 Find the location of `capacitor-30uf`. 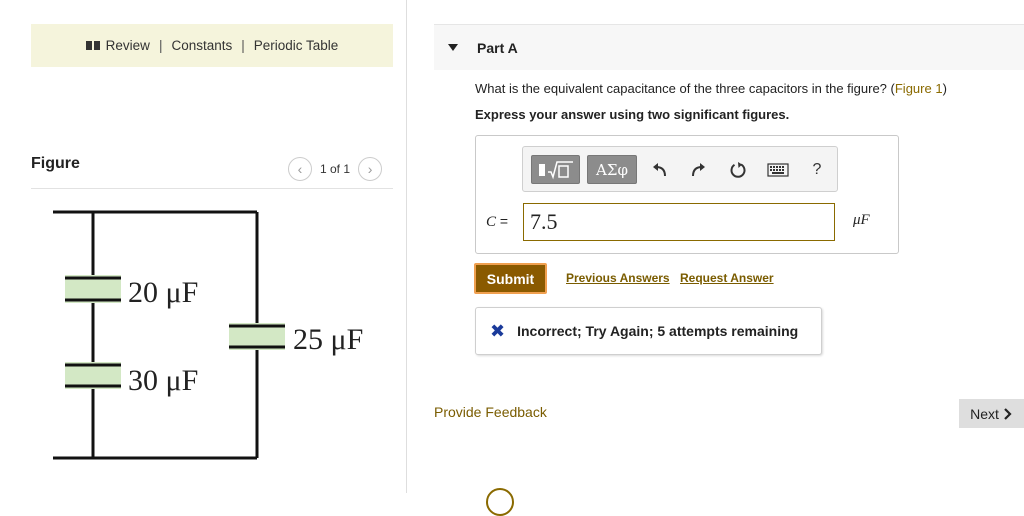

capacitor-30uf is located at coordinates (93, 375).